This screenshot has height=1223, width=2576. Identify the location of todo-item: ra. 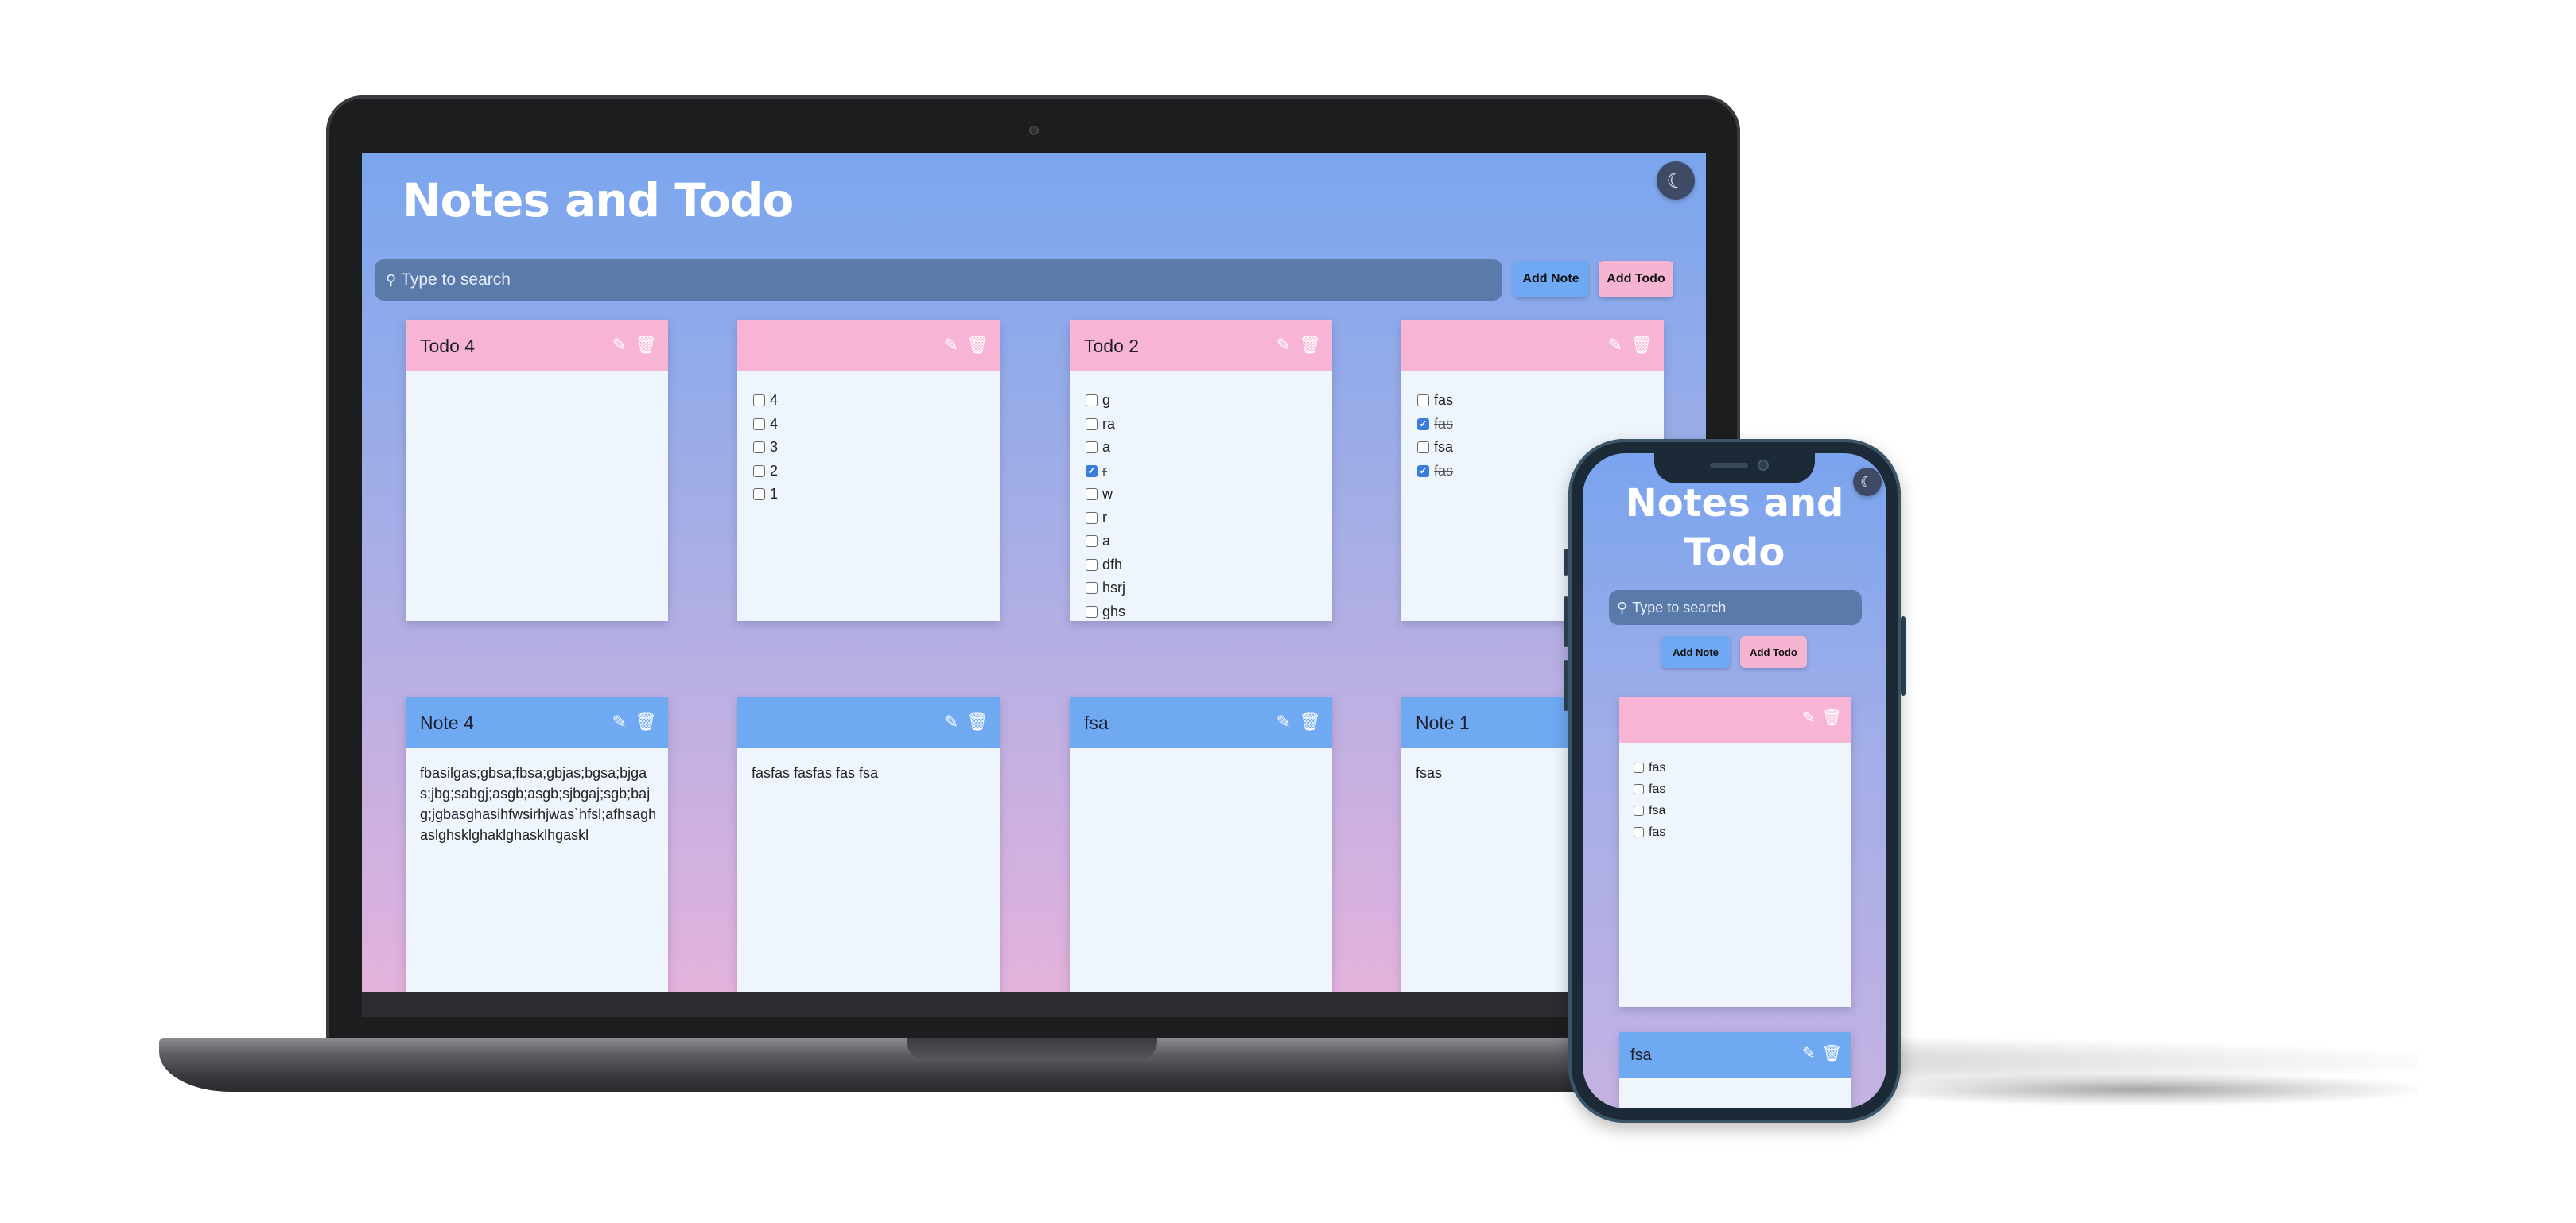
(1205, 425).